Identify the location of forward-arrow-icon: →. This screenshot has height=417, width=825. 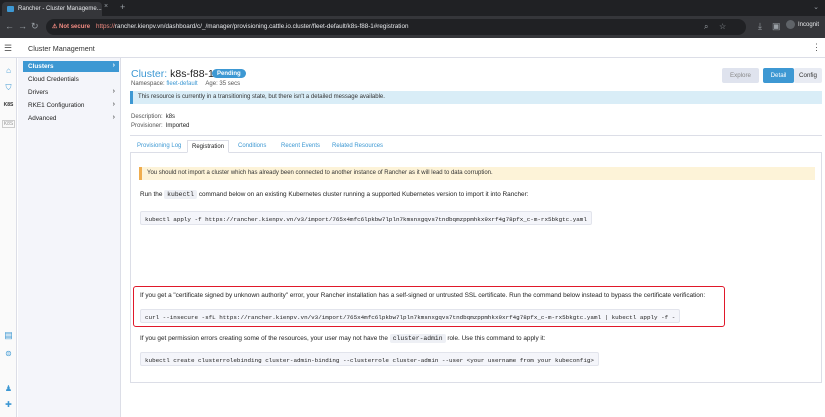
(22, 26).